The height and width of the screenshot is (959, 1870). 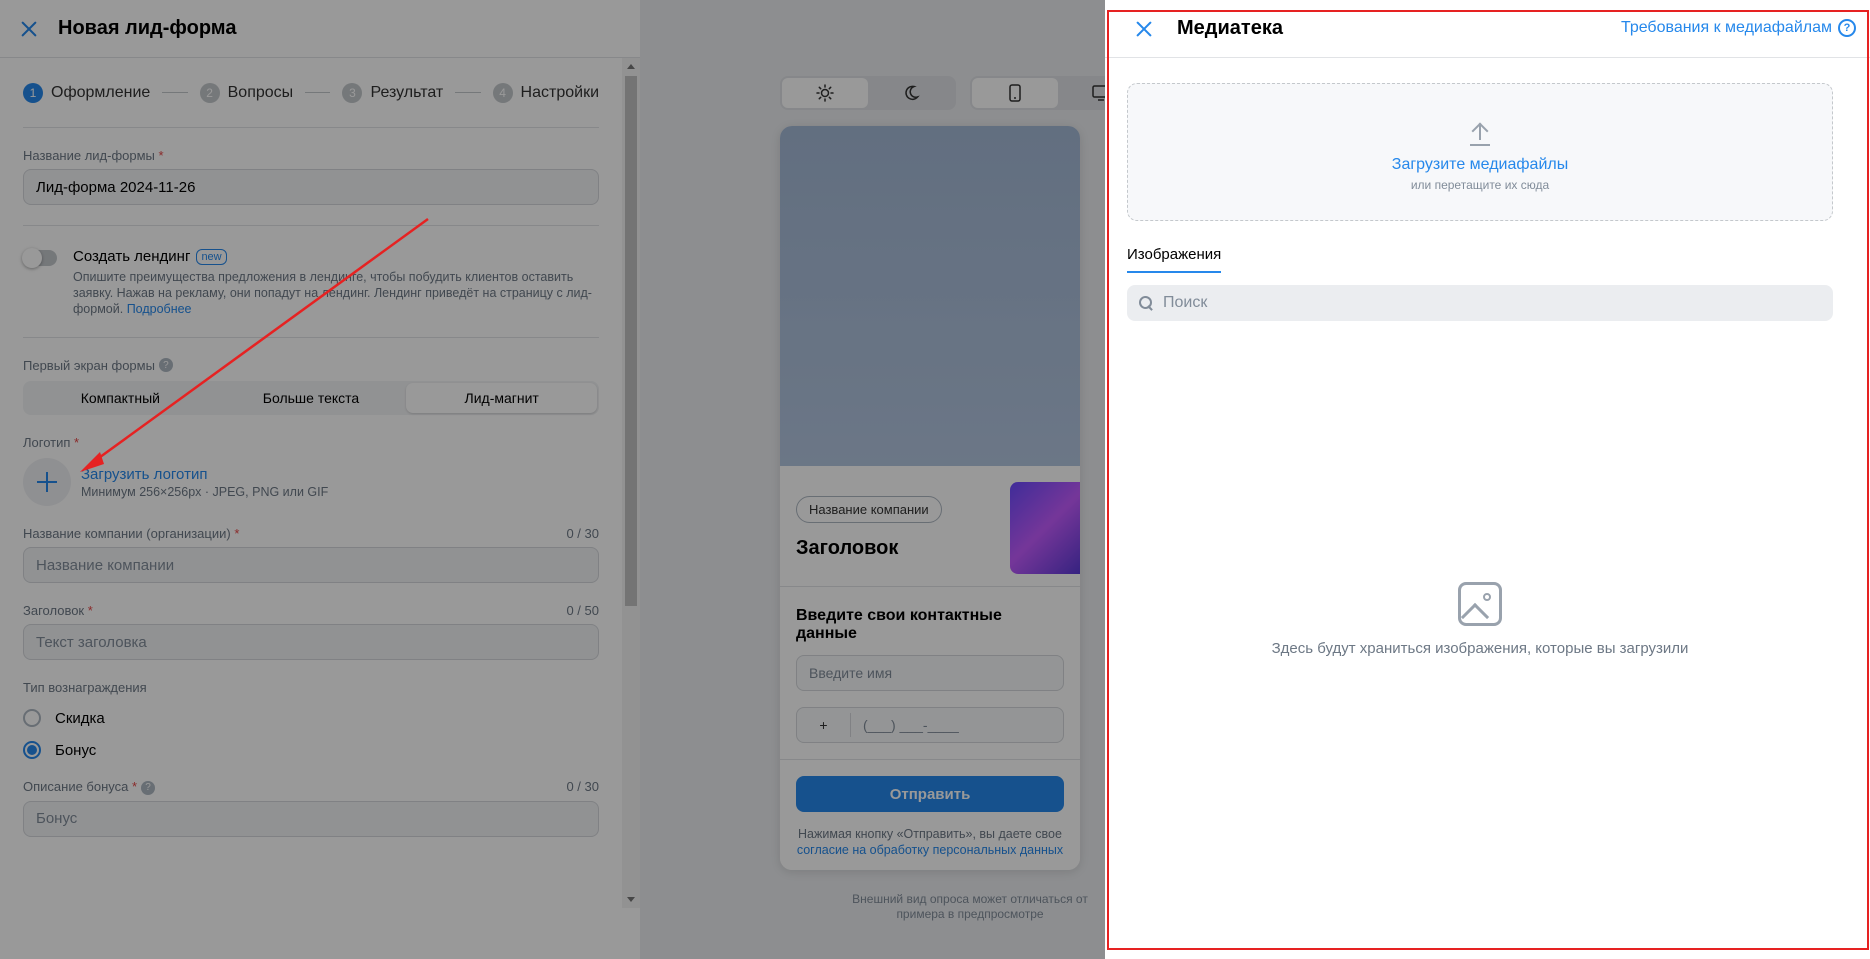 What do you see at coordinates (1480, 134) in the screenshot?
I see `upload-icon` at bounding box center [1480, 134].